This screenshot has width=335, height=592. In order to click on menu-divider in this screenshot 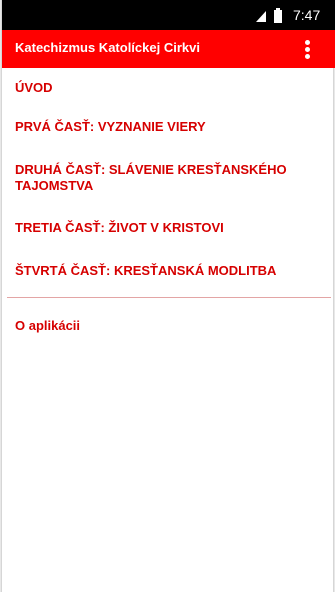, I will do `click(169, 297)`.